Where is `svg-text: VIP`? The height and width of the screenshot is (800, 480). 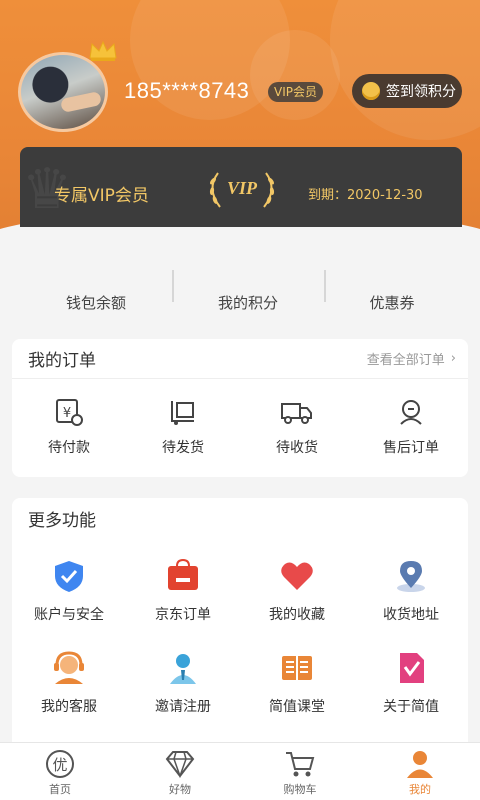 svg-text: VIP is located at coordinates (242, 188).